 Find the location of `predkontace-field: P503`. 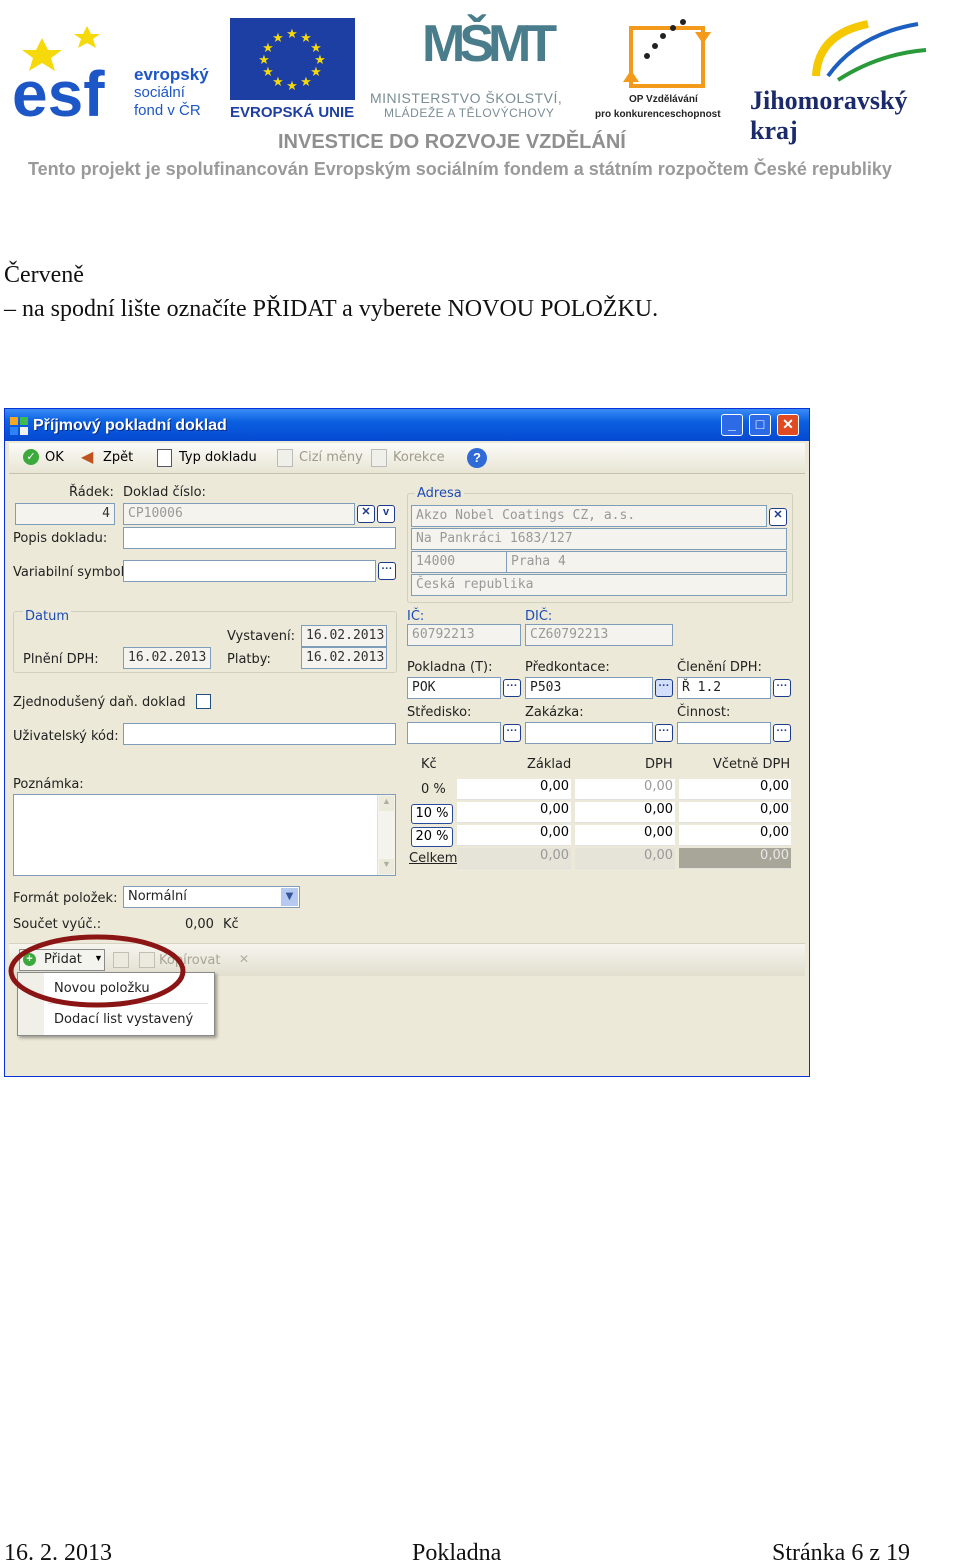

predkontace-field: P503 is located at coordinates (589, 688).